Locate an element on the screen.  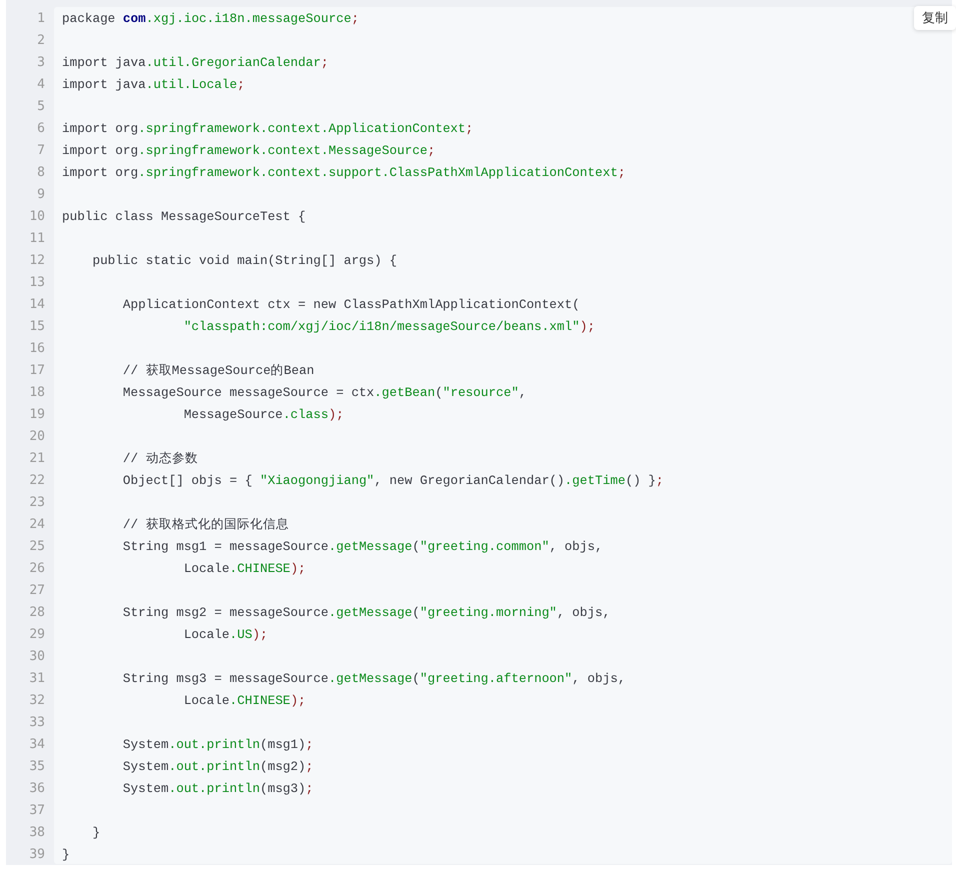
line-number: 27 is located at coordinates (37, 591).